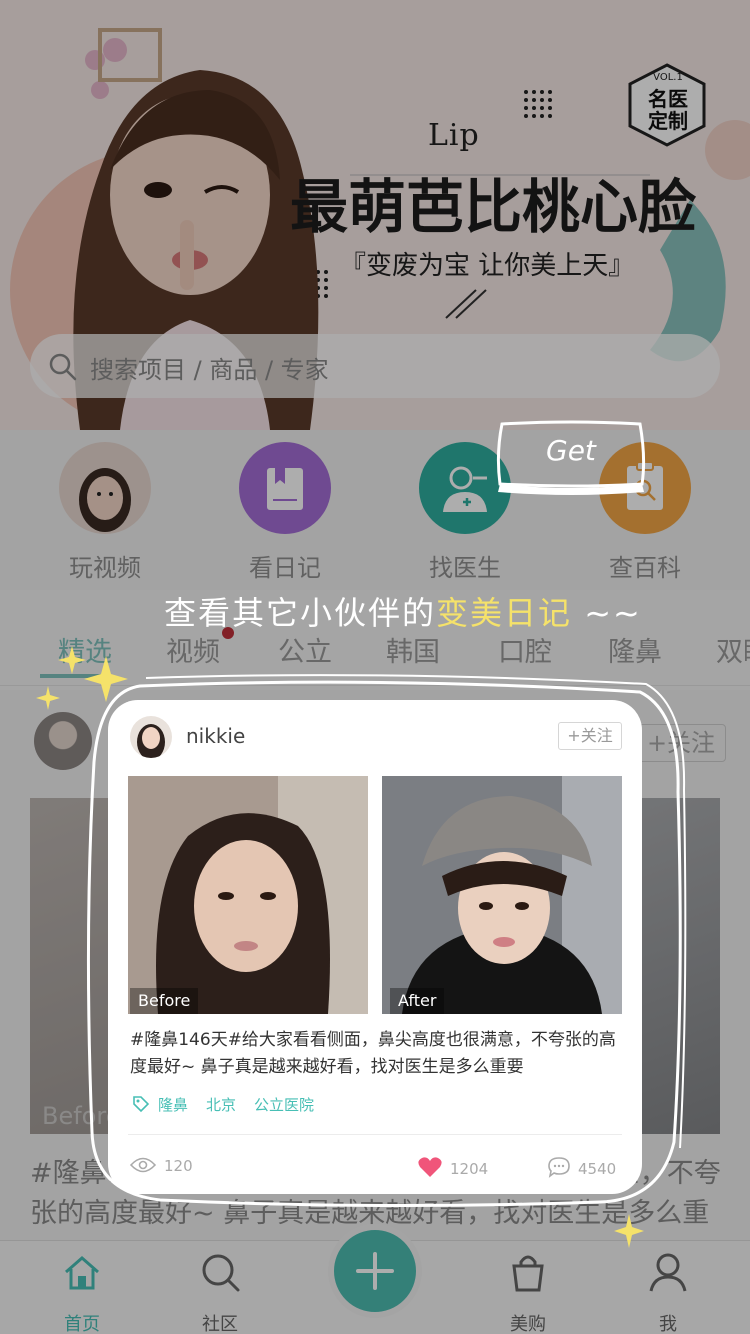 This screenshot has width=750, height=1334. Describe the element at coordinates (375, 1134) in the screenshot. I see `card-divider` at that location.